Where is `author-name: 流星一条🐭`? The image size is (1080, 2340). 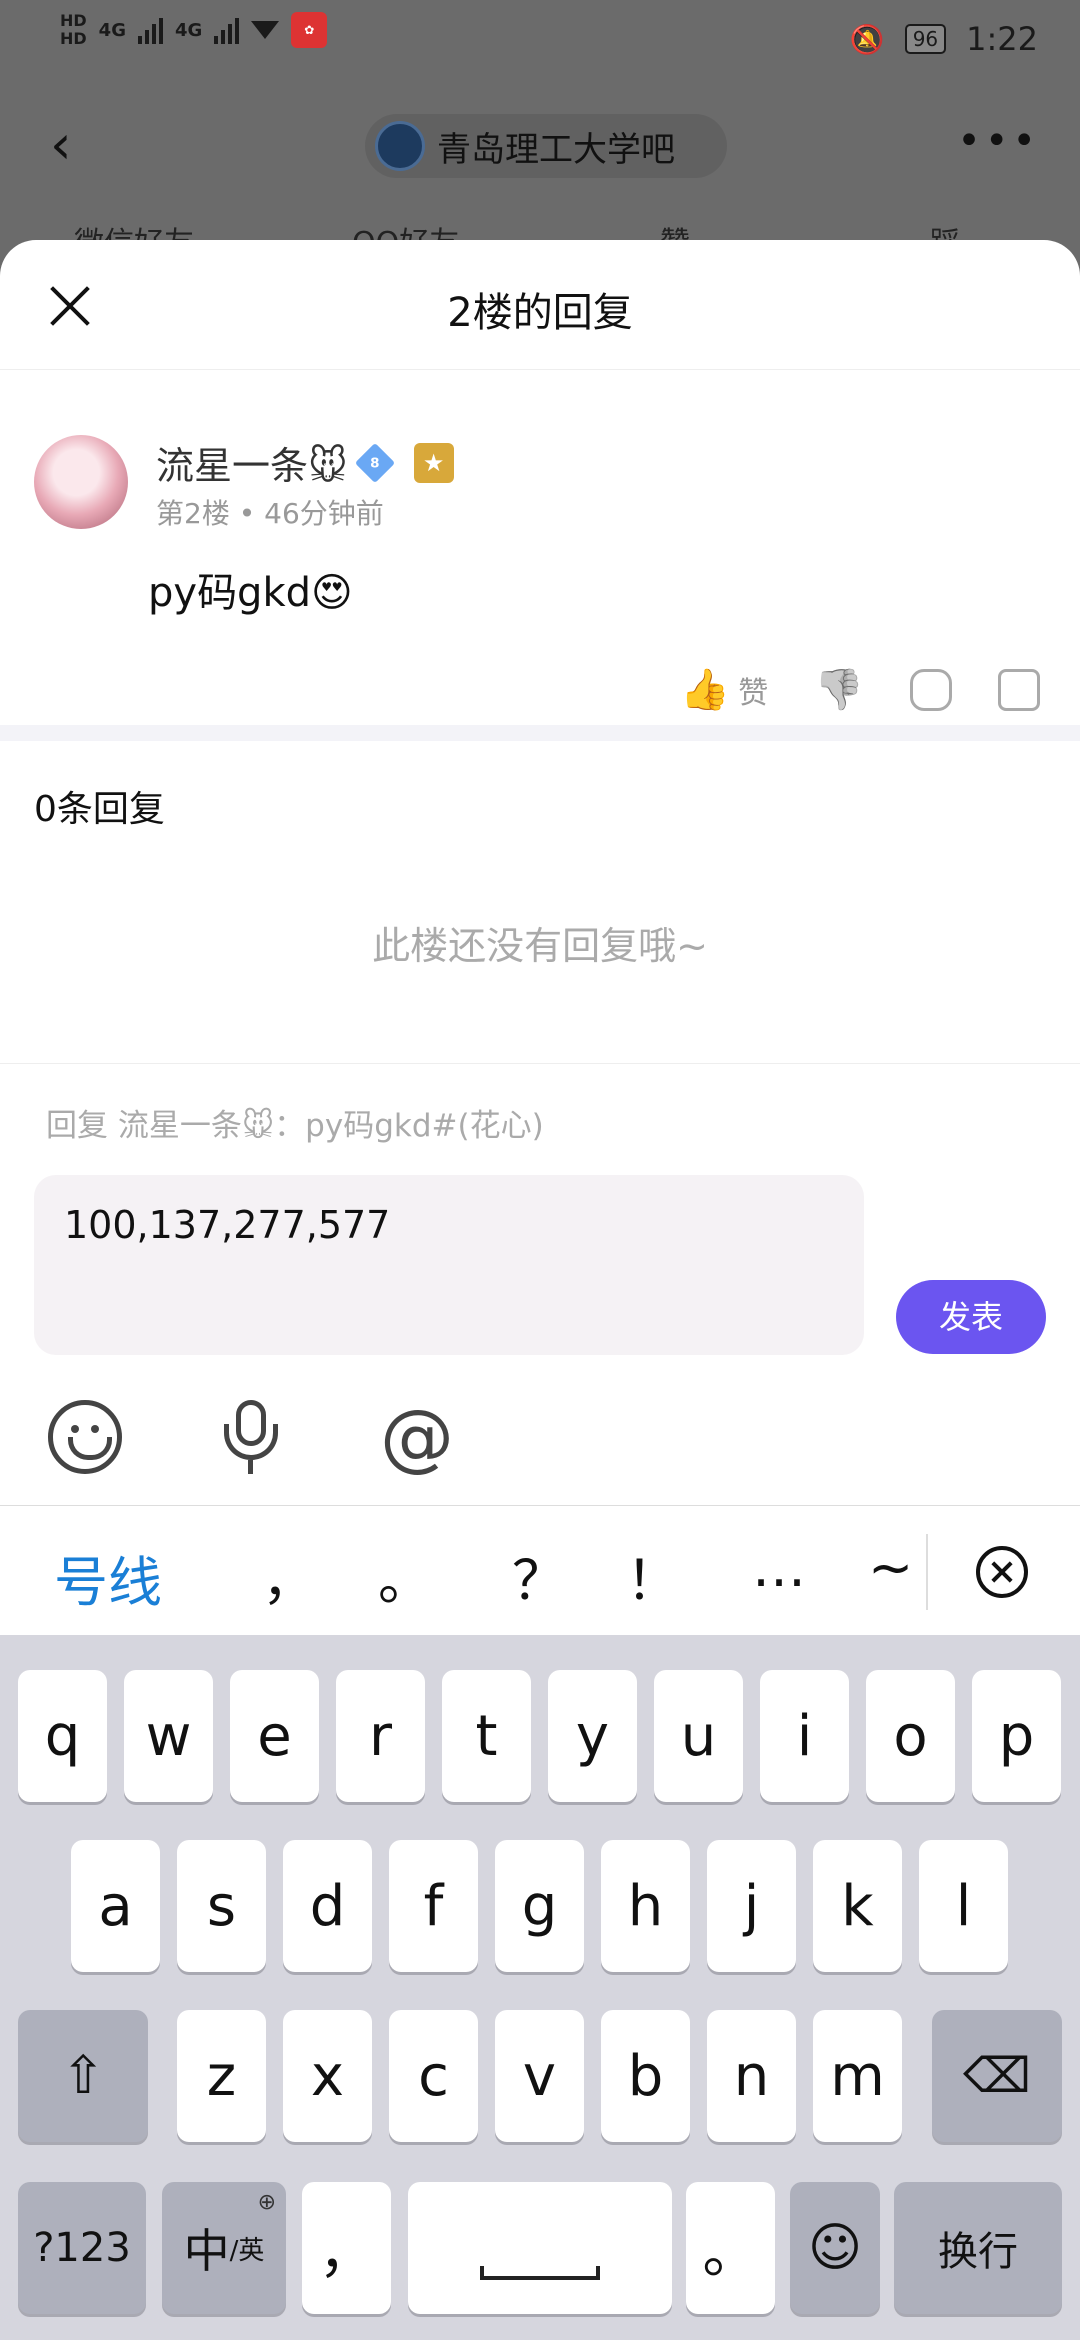 author-name: 流星一条🐭 is located at coordinates (252, 462).